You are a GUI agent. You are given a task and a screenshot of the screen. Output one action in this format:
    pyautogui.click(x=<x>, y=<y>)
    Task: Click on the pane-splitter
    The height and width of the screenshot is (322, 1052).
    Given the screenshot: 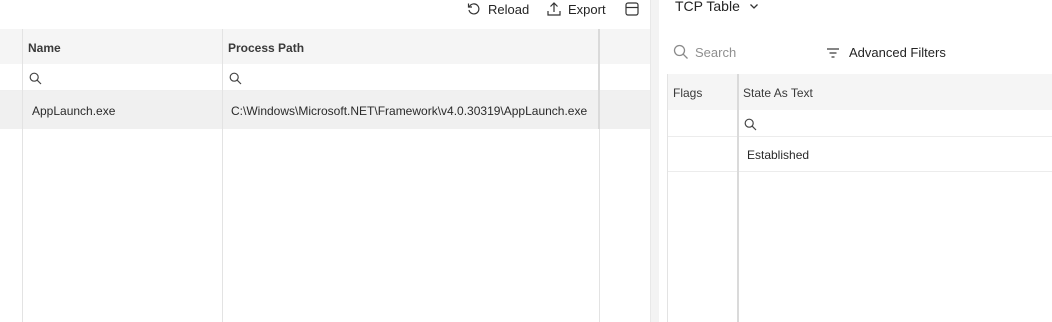 What is the action you would take?
    pyautogui.click(x=654, y=161)
    